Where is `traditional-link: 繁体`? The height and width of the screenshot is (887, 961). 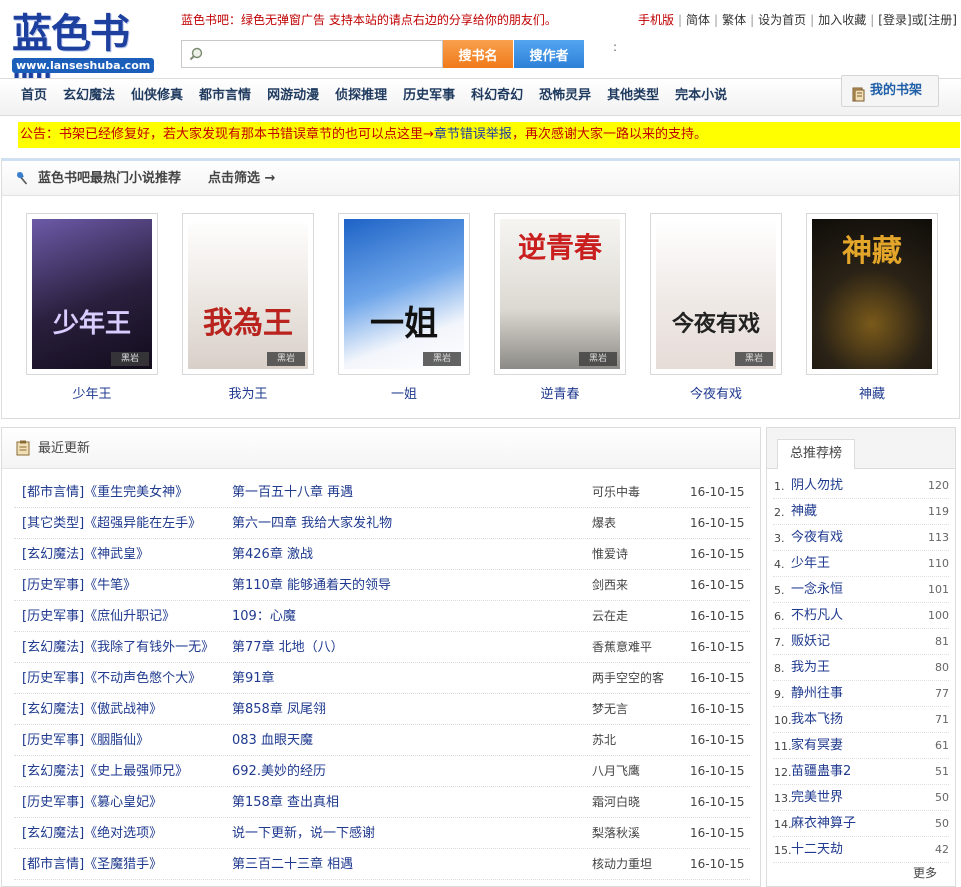
traditional-link: 繁体 is located at coordinates (734, 20).